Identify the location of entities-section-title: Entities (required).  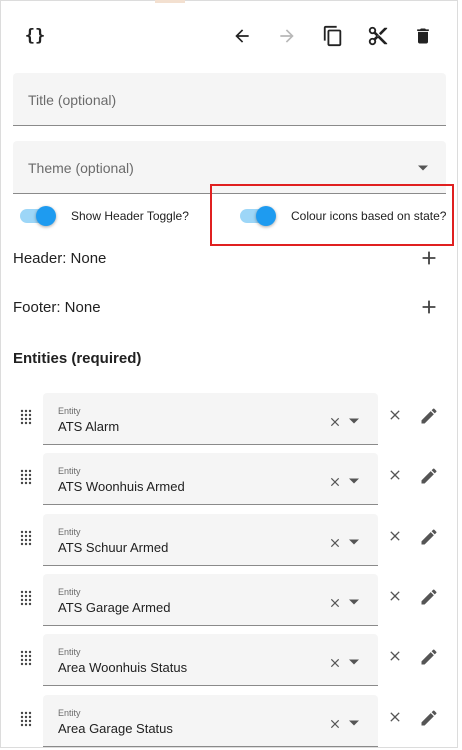
(77, 358).